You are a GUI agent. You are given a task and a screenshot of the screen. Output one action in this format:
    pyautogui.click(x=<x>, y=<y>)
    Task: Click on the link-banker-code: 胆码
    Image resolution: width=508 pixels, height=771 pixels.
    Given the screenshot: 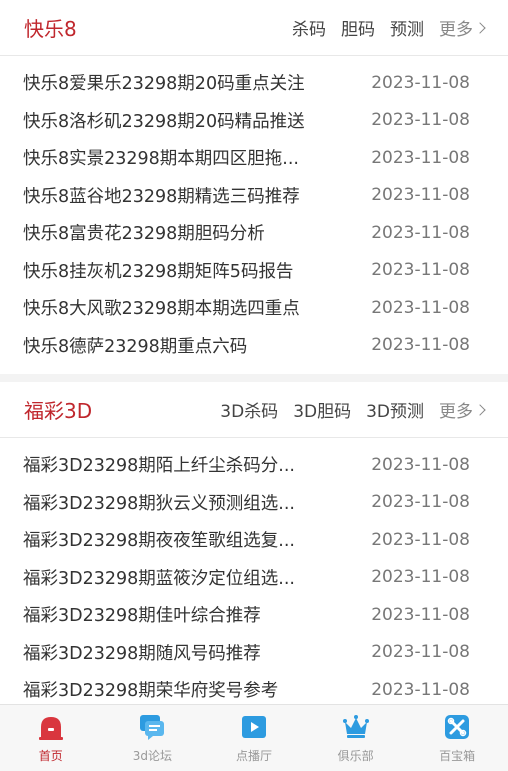 What is the action you would take?
    pyautogui.click(x=358, y=27)
    